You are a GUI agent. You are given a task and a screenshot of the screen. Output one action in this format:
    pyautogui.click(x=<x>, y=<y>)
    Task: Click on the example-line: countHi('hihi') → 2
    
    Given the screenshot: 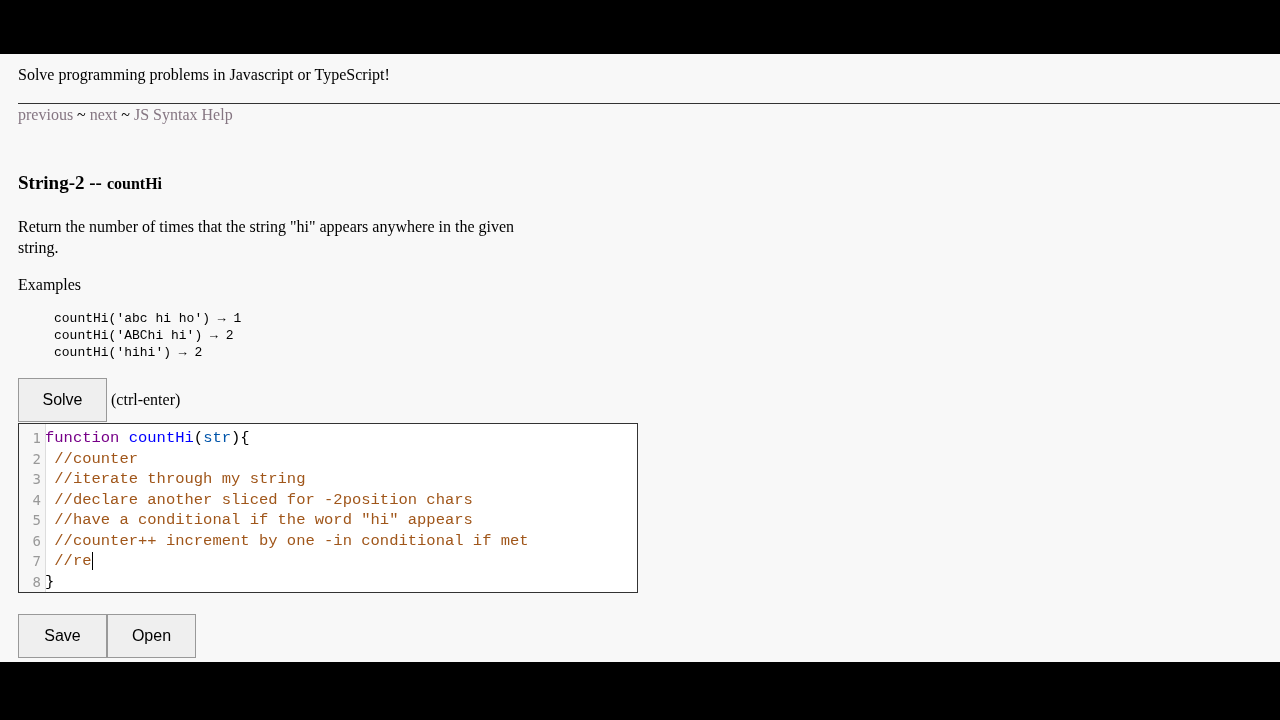 What is the action you would take?
    pyautogui.click(x=129, y=352)
    